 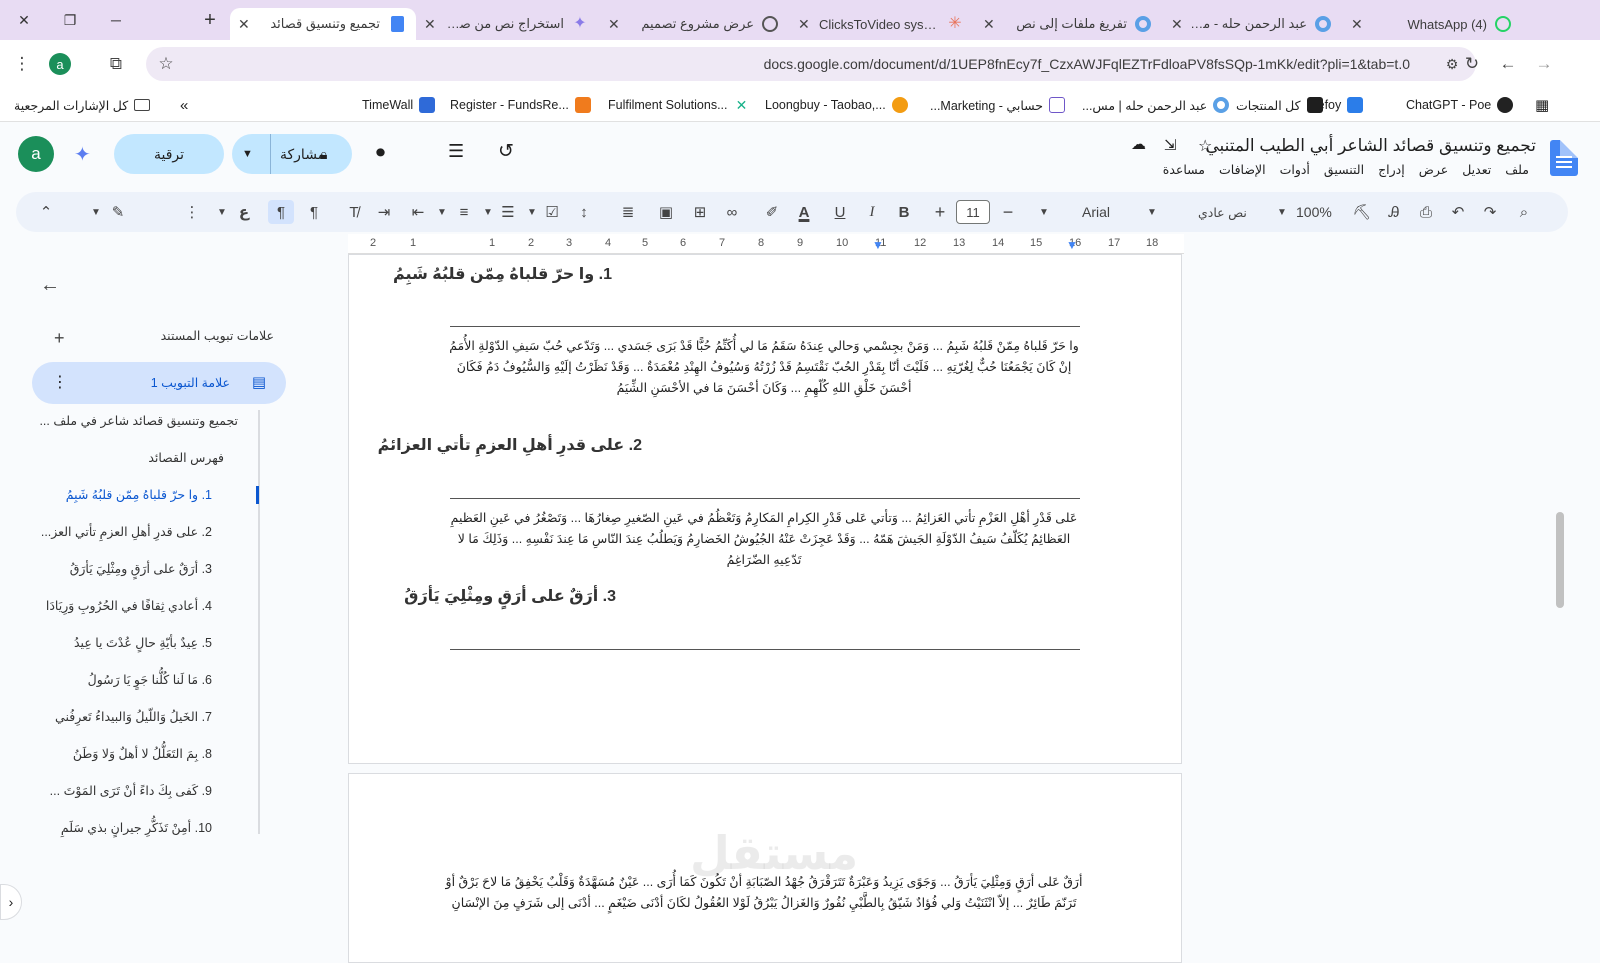 What do you see at coordinates (1433, 169) in the screenshot?
I see `menu-view: عرض` at bounding box center [1433, 169].